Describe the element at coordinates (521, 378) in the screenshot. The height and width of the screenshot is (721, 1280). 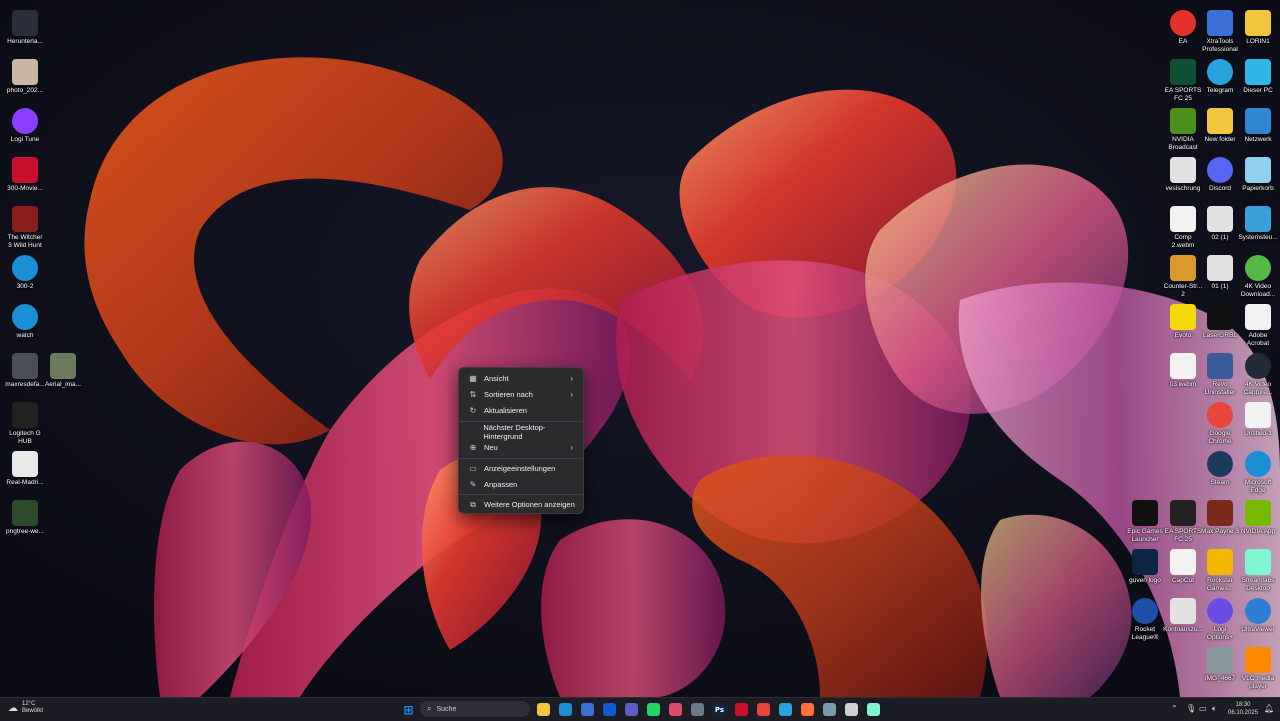
I see `context-menu-item: ▦ Ansicht ›` at that location.